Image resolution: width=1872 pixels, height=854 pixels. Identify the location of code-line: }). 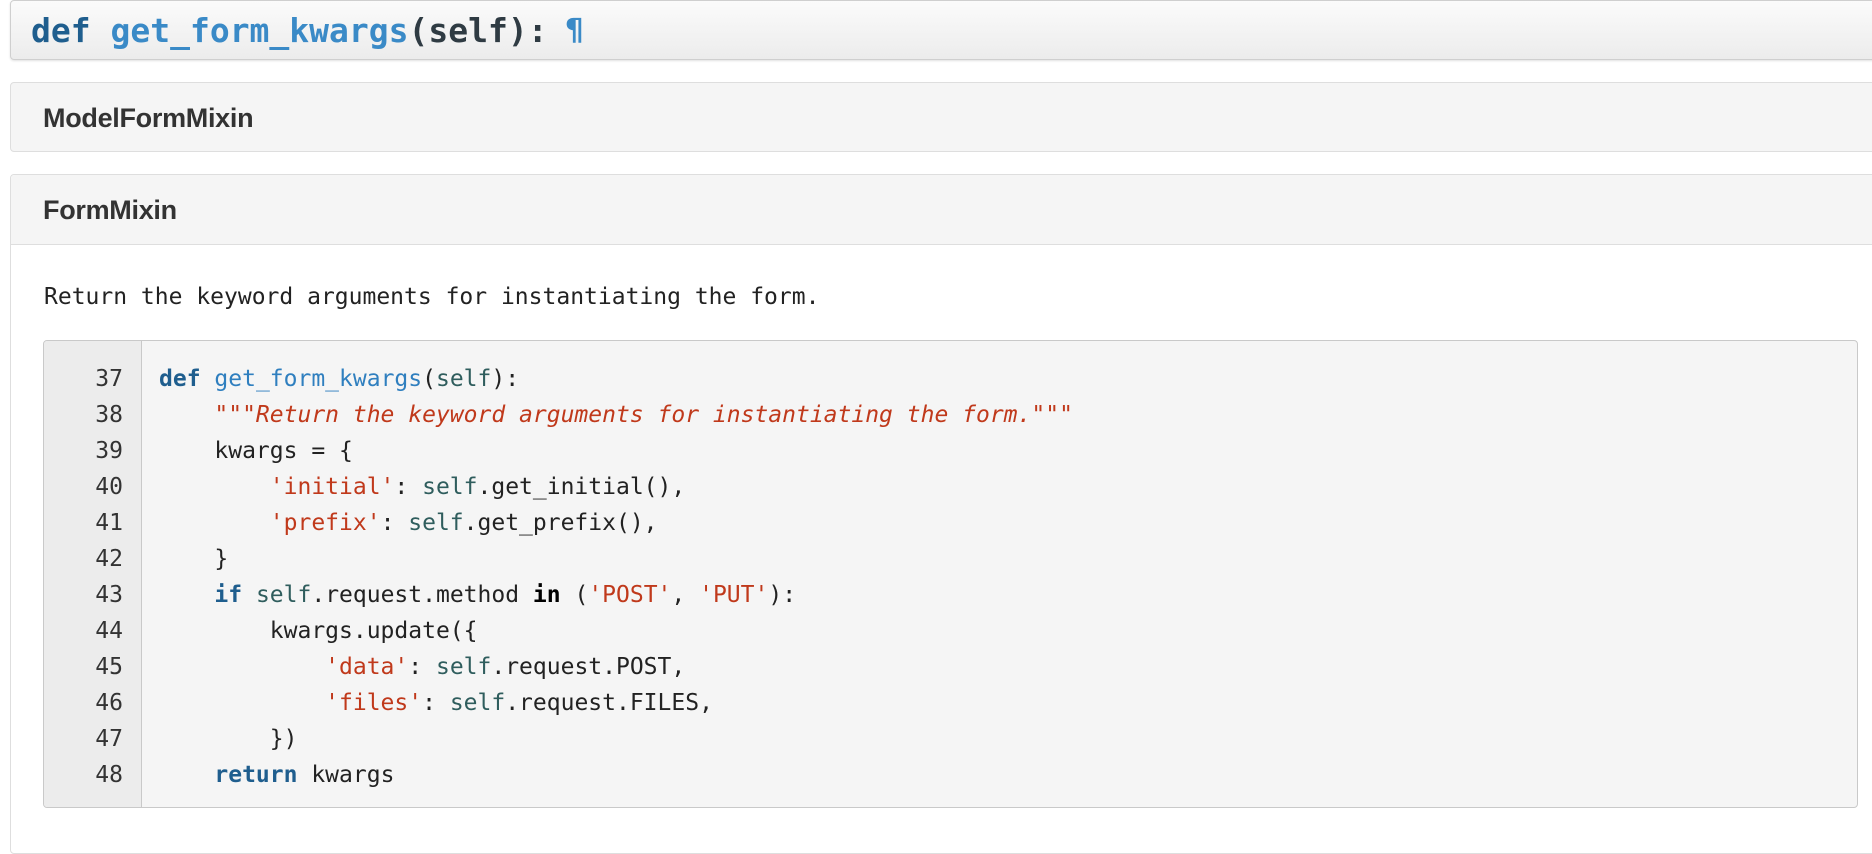
(1008, 739).